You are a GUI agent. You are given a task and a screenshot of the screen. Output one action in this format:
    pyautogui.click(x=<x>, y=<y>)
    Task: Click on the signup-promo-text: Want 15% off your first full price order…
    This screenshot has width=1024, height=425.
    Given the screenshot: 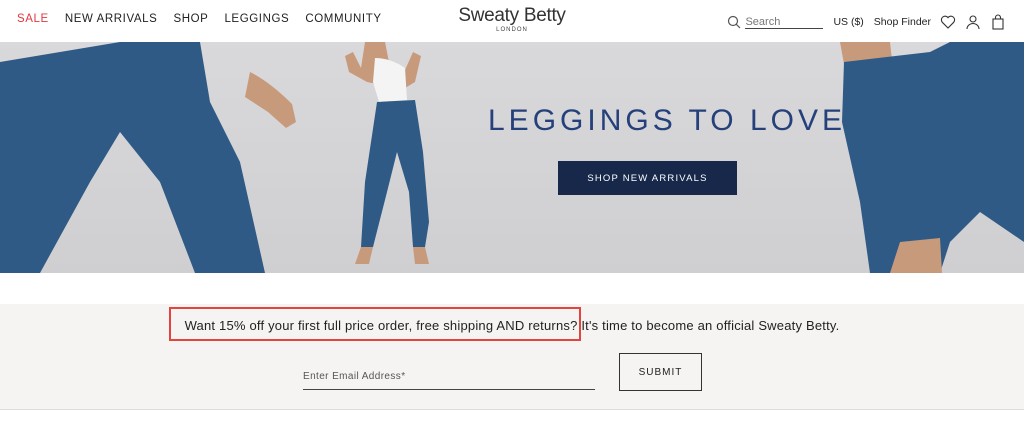 What is the action you would take?
    pyautogui.click(x=512, y=325)
    